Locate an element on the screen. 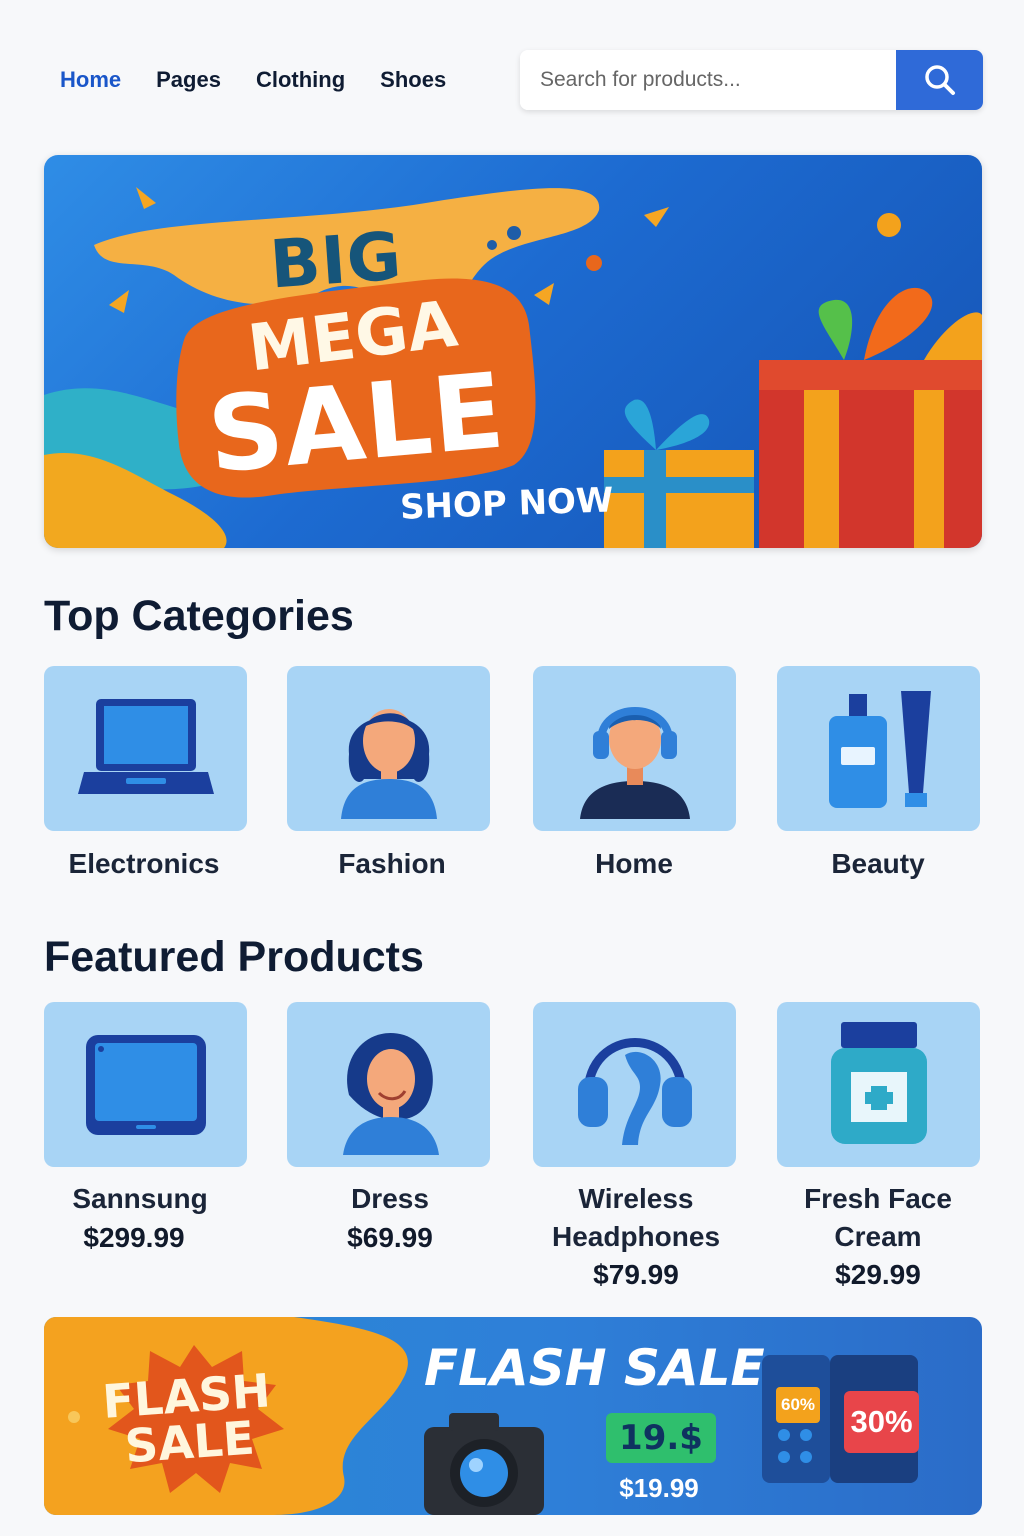 The image size is (1024, 1536). category-label: Electronics is located at coordinates (144, 863).